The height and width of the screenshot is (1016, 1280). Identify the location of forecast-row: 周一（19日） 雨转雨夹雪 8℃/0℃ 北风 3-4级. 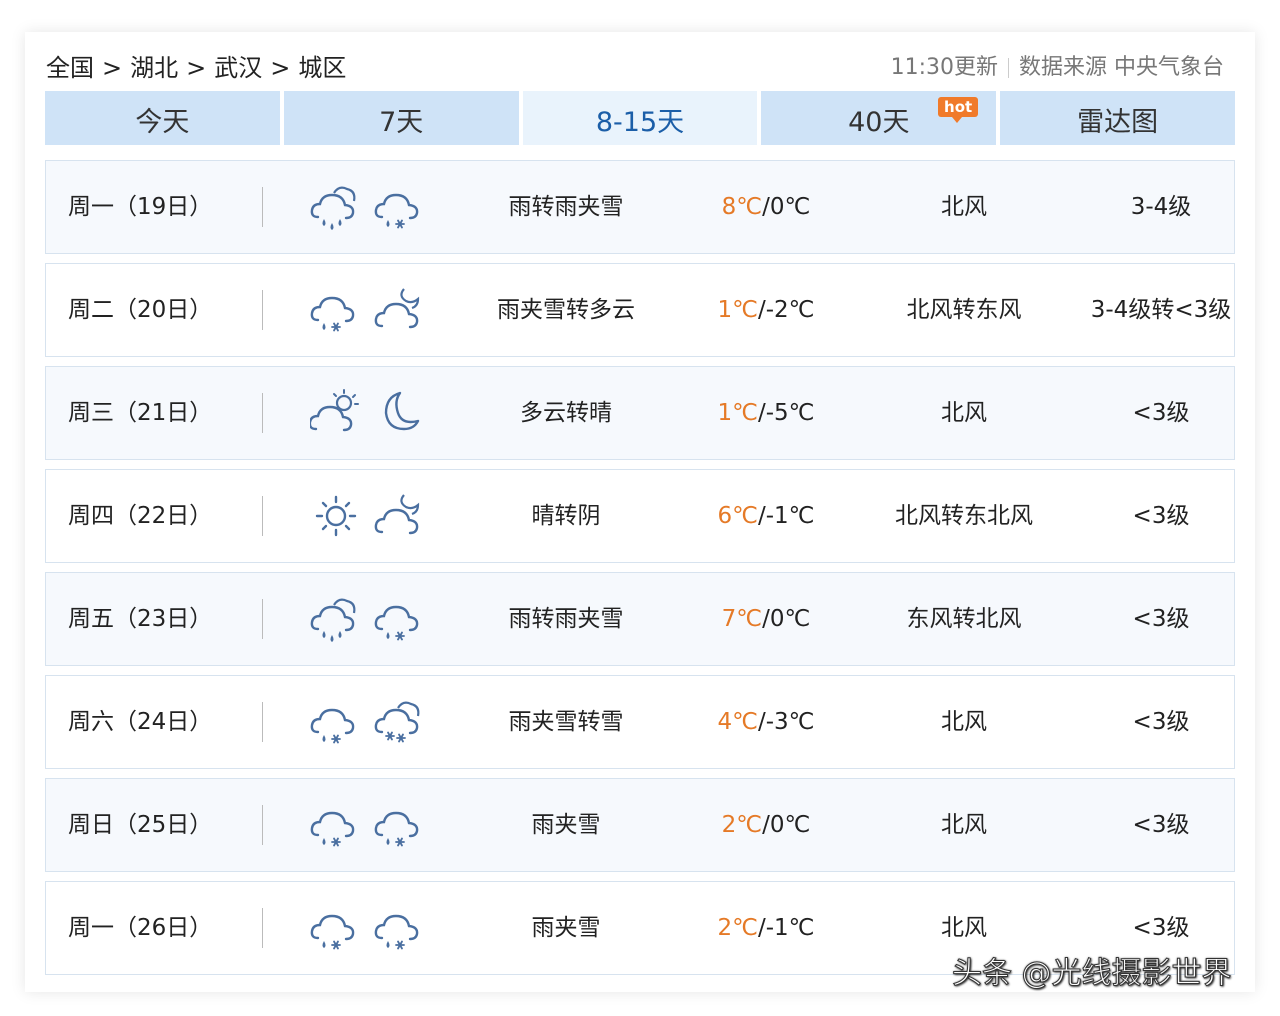
(640, 207).